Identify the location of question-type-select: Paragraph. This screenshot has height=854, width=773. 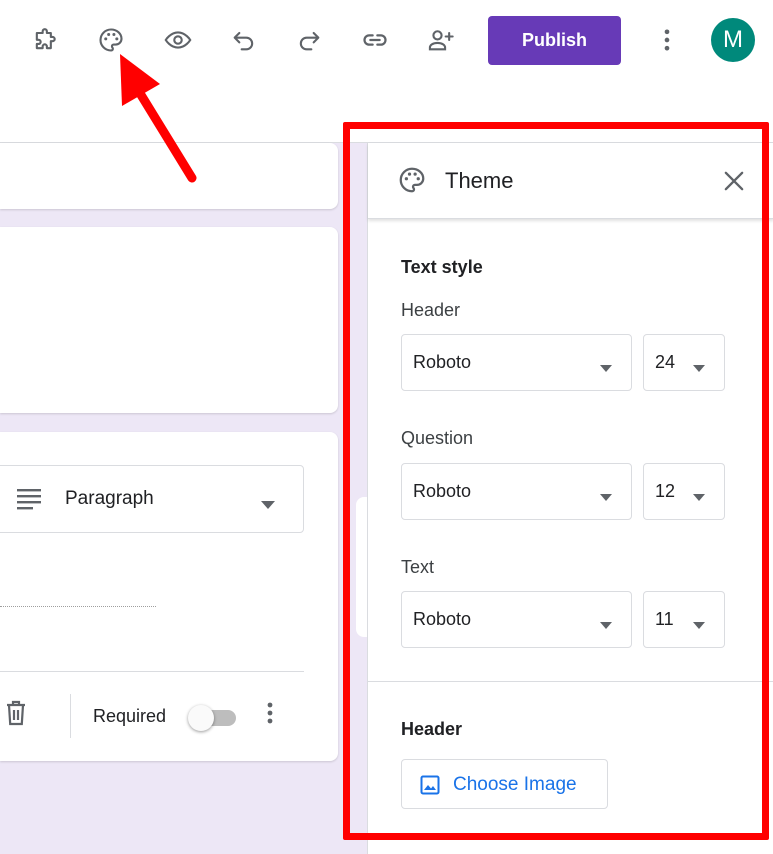
(152, 499).